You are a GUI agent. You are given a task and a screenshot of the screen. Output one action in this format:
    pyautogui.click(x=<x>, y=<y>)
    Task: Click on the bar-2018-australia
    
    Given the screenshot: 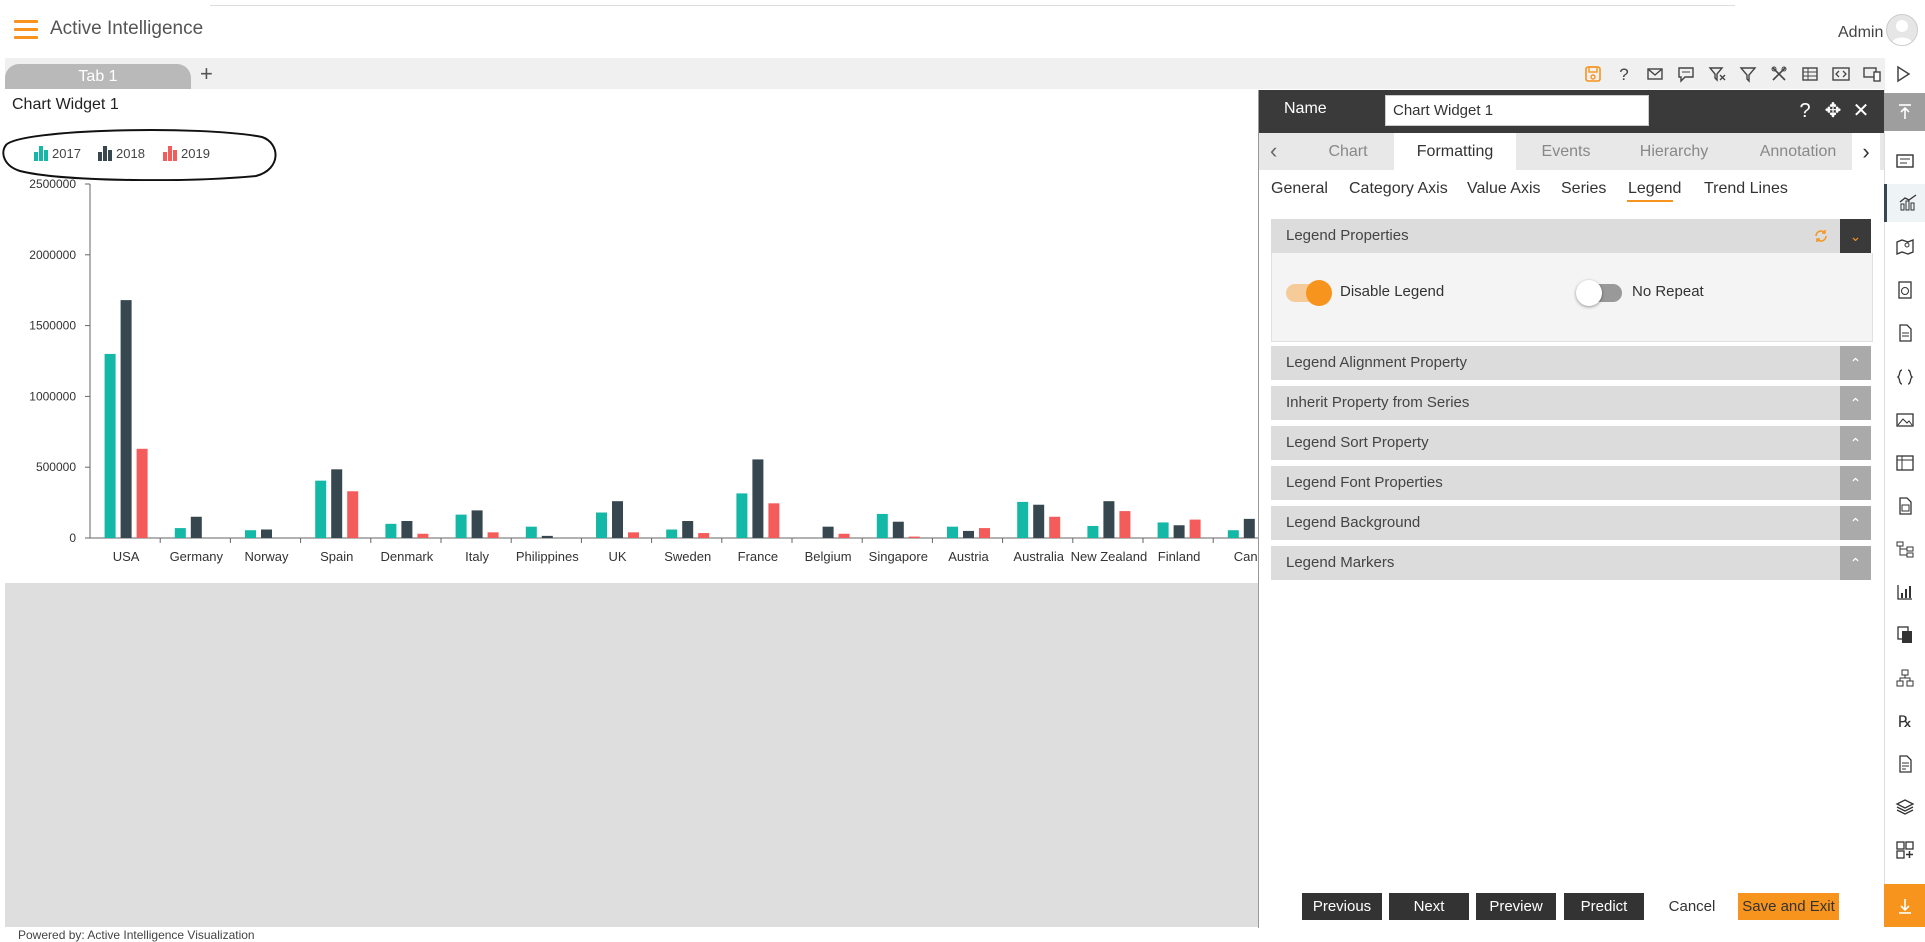 What is the action you would take?
    pyautogui.click(x=1039, y=521)
    